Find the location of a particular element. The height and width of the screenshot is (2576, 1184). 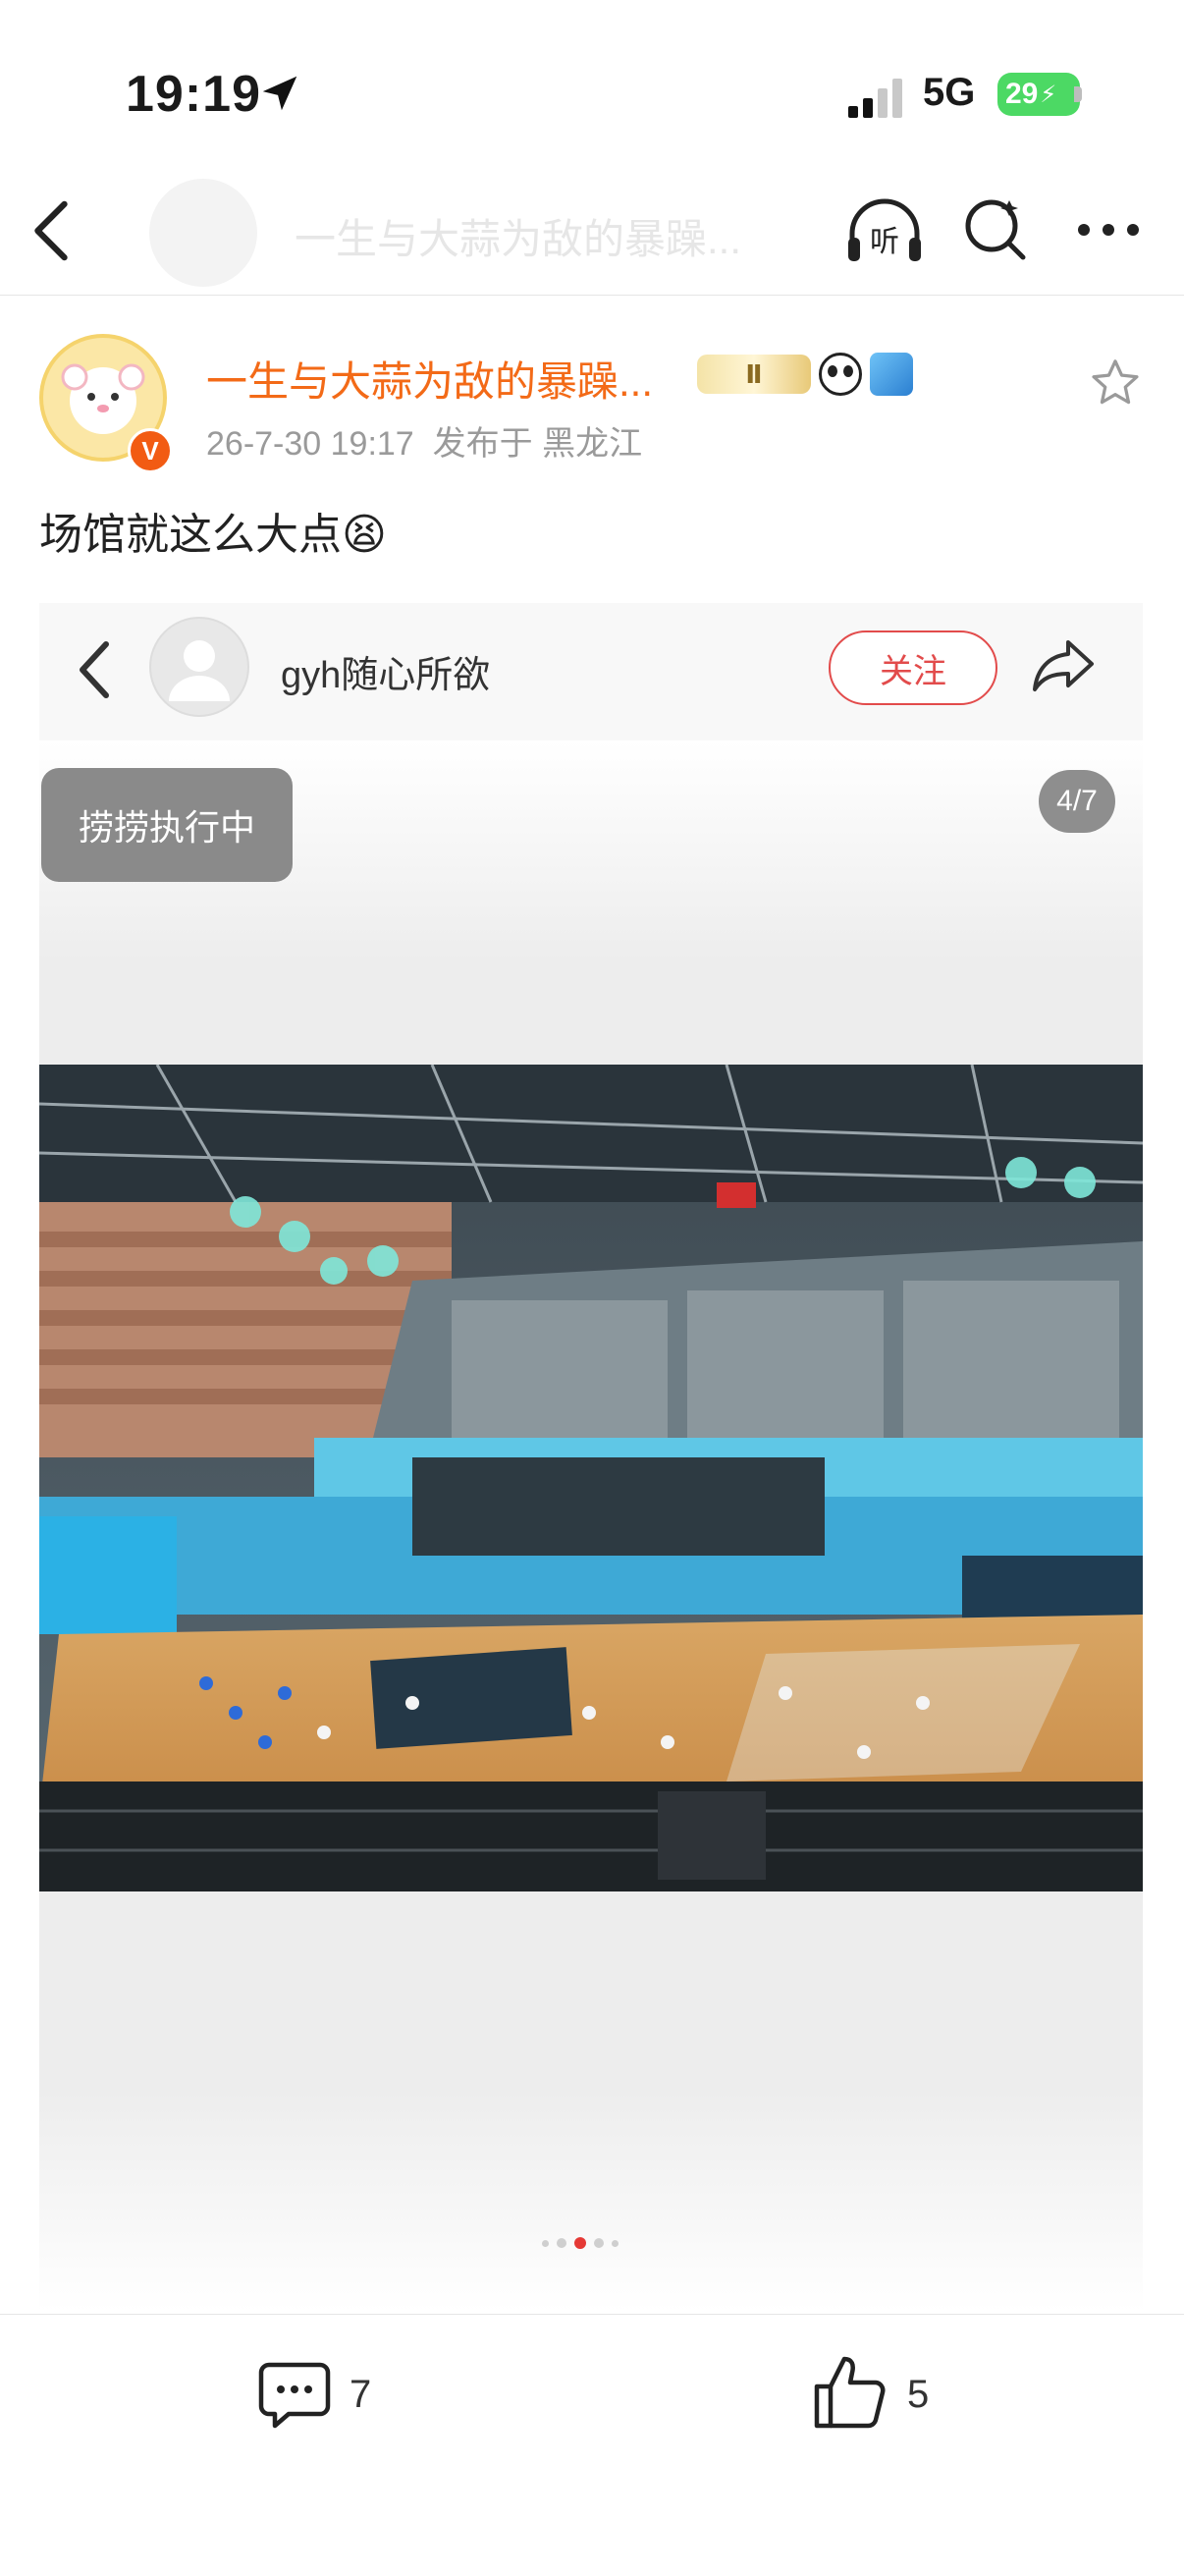

listen-label: 听 is located at coordinates (884, 242).